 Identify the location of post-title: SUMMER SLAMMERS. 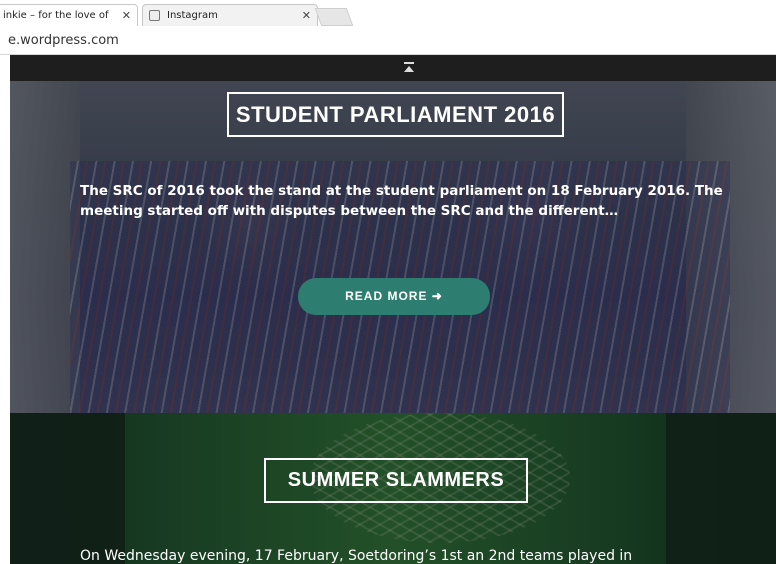
(396, 480).